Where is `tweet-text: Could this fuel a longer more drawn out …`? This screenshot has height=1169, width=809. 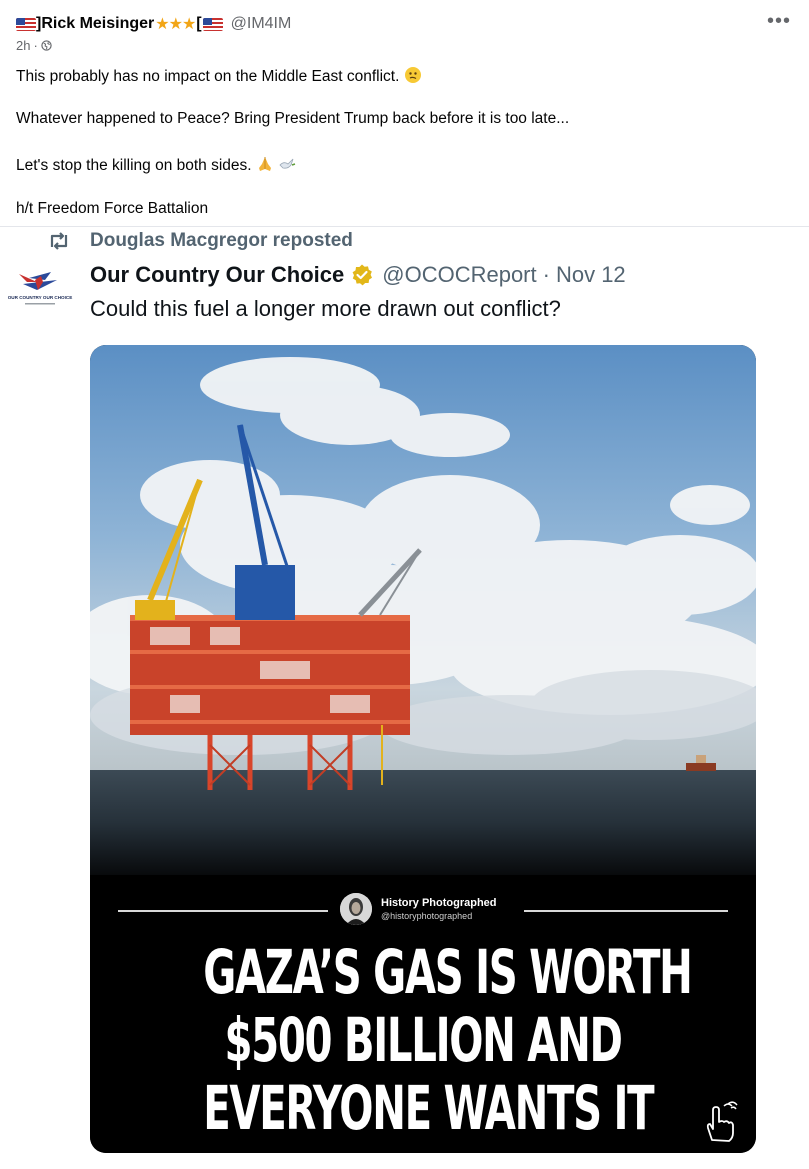 tweet-text: Could this fuel a longer more drawn out … is located at coordinates (325, 308).